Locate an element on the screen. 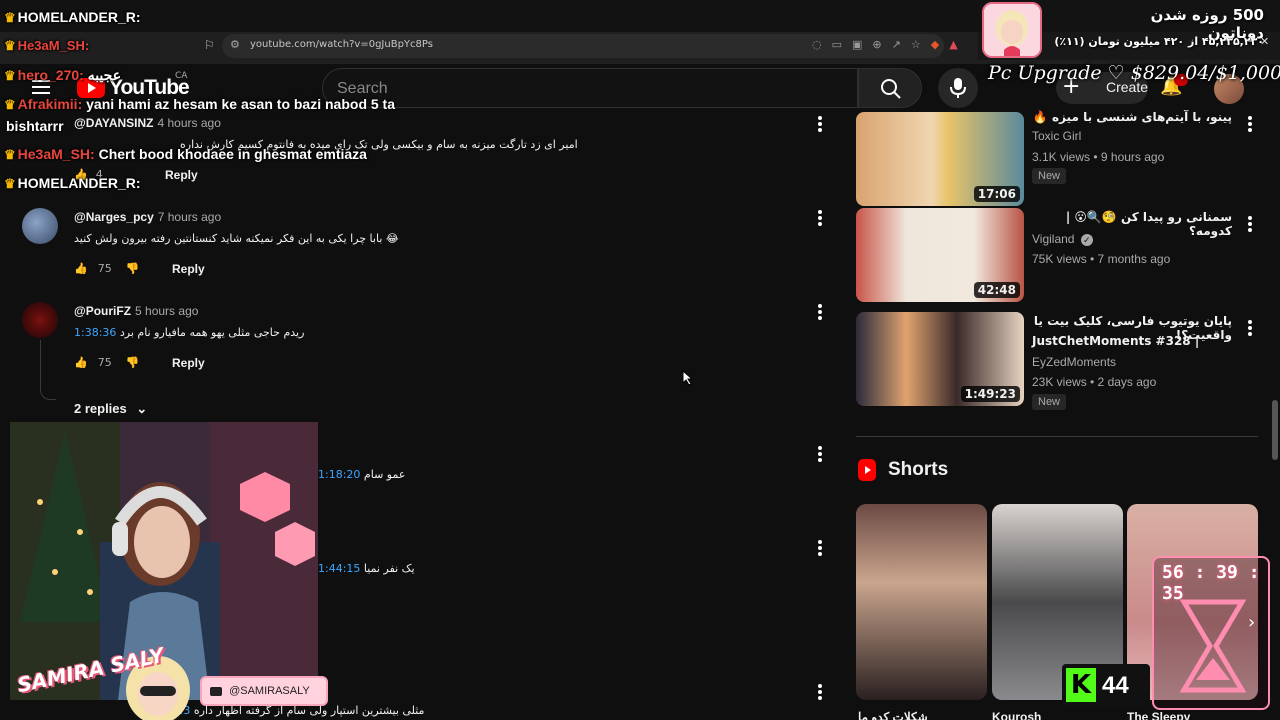 The image size is (1280, 720). chat-text: عجیبه is located at coordinates (104, 75).